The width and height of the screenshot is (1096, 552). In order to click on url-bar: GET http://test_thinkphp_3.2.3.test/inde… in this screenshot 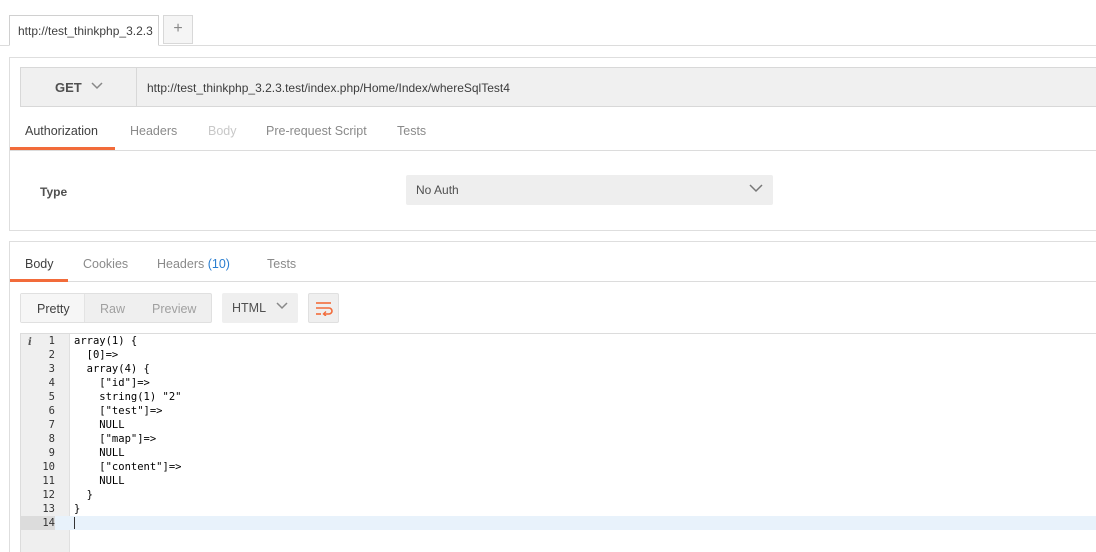, I will do `click(558, 87)`.